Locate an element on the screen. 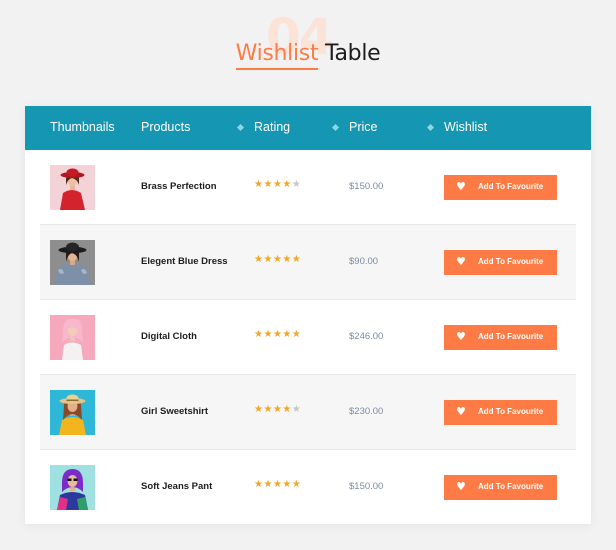 This screenshot has width=616, height=550. column-header-wishlist: Wishlist is located at coordinates (466, 127).